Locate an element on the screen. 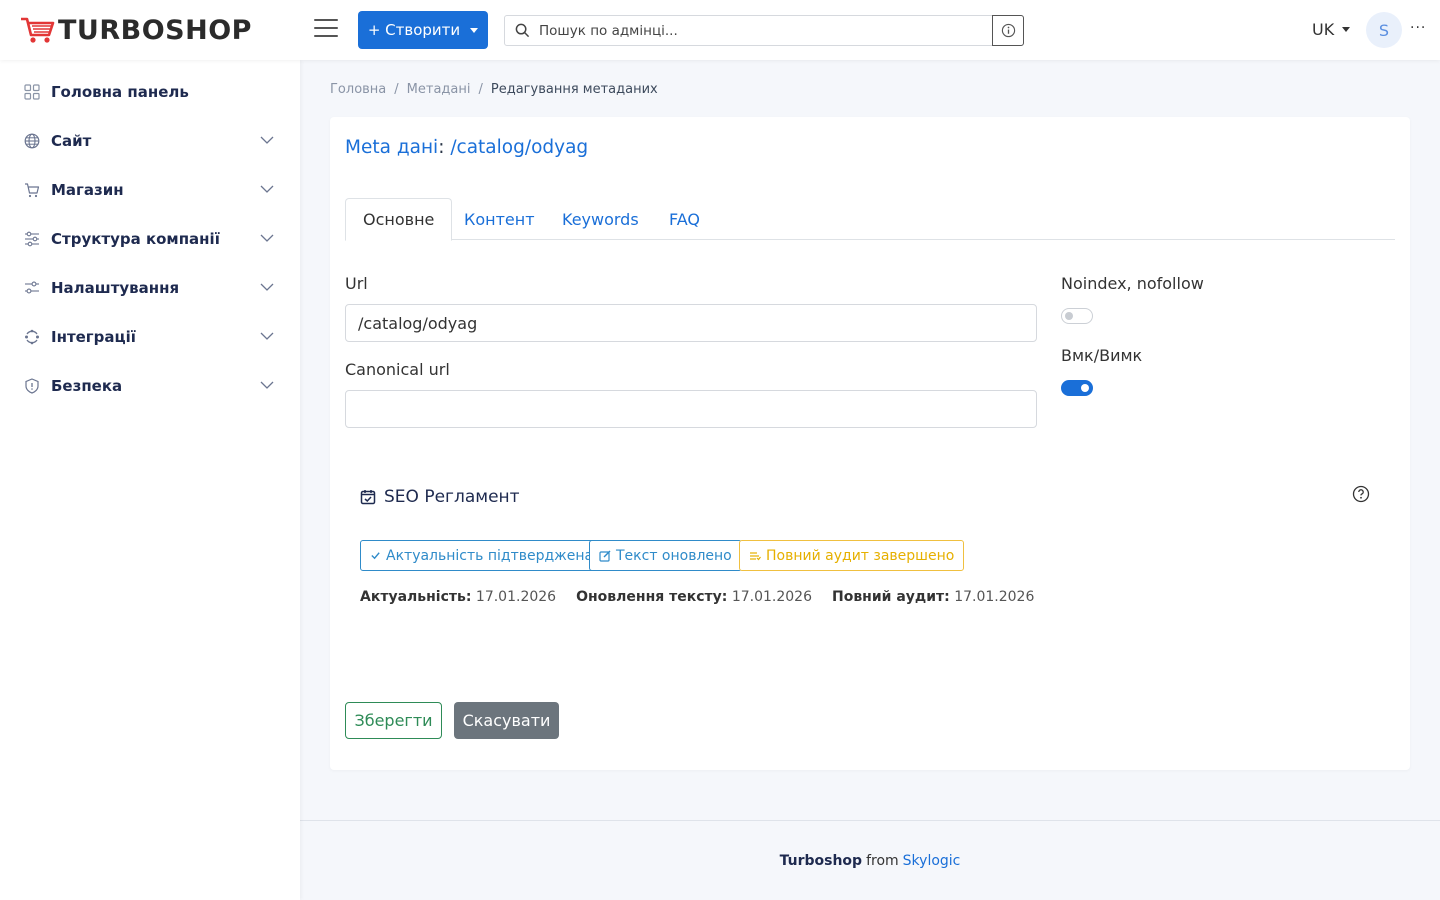 This screenshot has width=1440, height=900. audit-date: Повний аудит: 17.01.2026 is located at coordinates (933, 597).